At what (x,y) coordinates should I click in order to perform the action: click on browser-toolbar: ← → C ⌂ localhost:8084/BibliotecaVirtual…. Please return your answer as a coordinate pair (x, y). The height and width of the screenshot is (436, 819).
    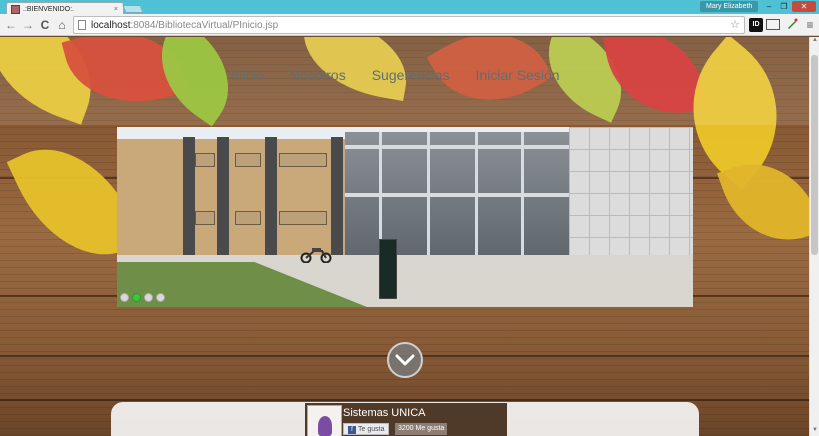
    Looking at the image, I should click on (409, 25).